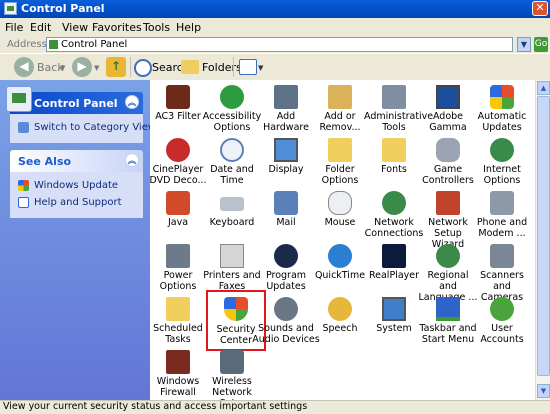 The height and width of the screenshot is (414, 550). What do you see at coordinates (232, 222) in the screenshot?
I see `item-label: Keyboard` at bounding box center [232, 222].